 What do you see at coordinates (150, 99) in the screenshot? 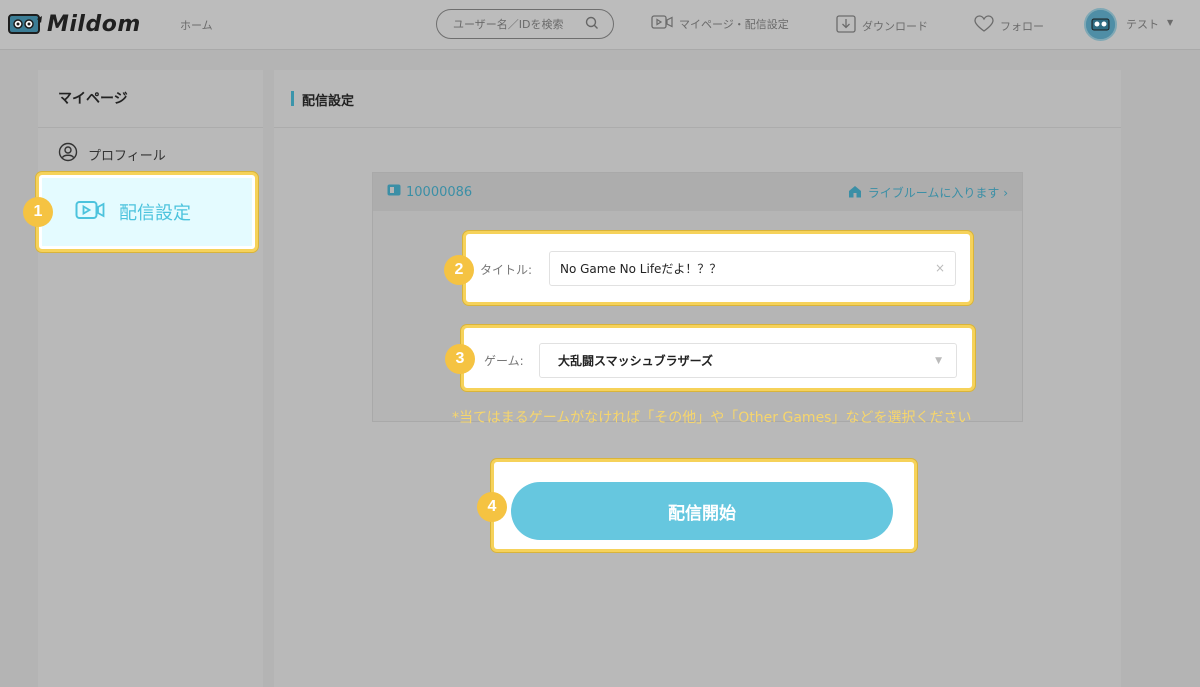
I see `sidebar-title: マイページ` at bounding box center [150, 99].